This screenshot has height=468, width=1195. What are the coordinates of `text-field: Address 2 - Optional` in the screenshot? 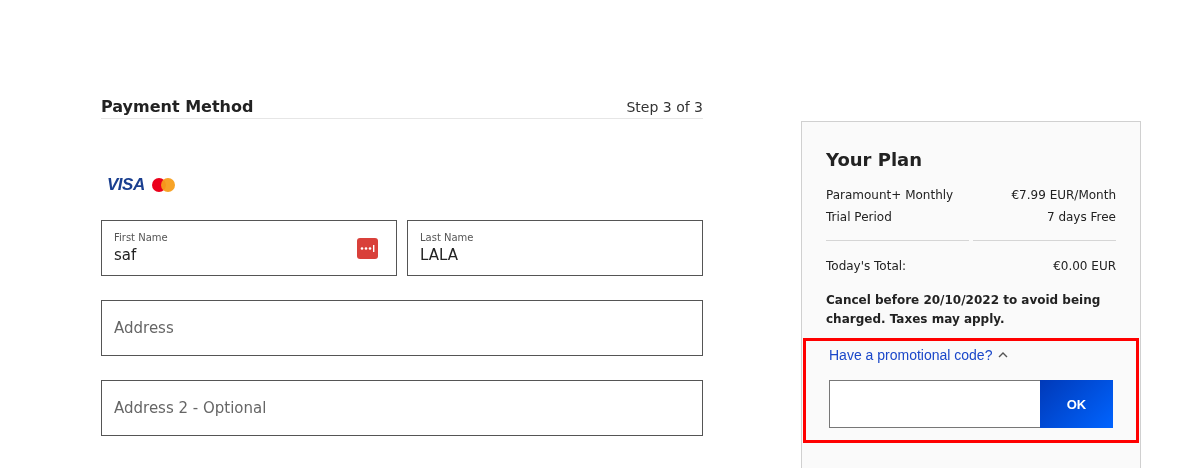 It's located at (402, 408).